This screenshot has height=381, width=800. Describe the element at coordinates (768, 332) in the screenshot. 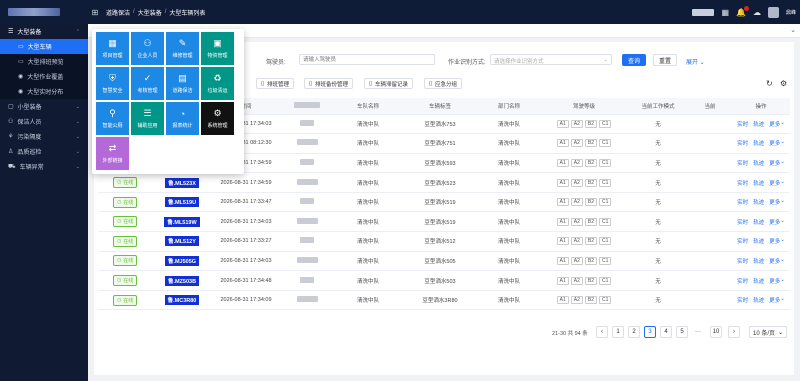

I see `page-size-select: 10 条/页 ⌄` at that location.